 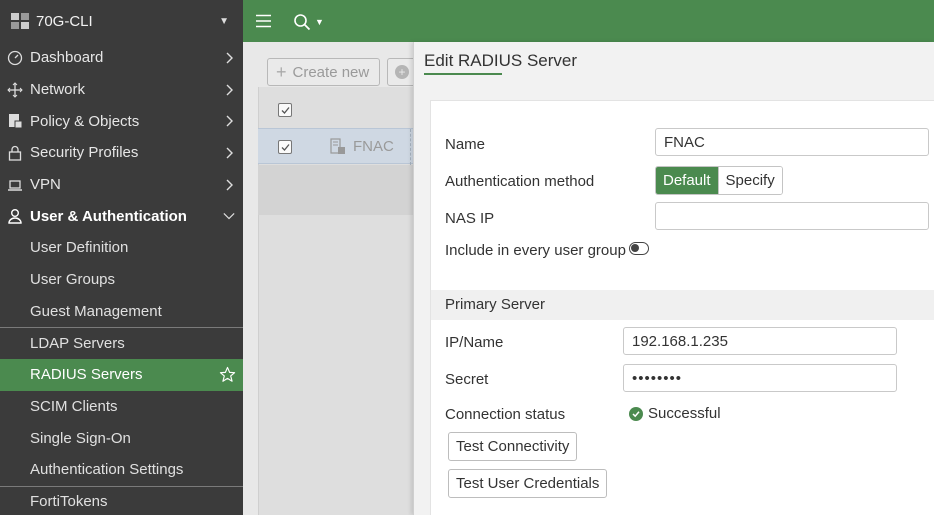 What do you see at coordinates (85, 121) in the screenshot?
I see `sidebar-item-label: Policy & Objects` at bounding box center [85, 121].